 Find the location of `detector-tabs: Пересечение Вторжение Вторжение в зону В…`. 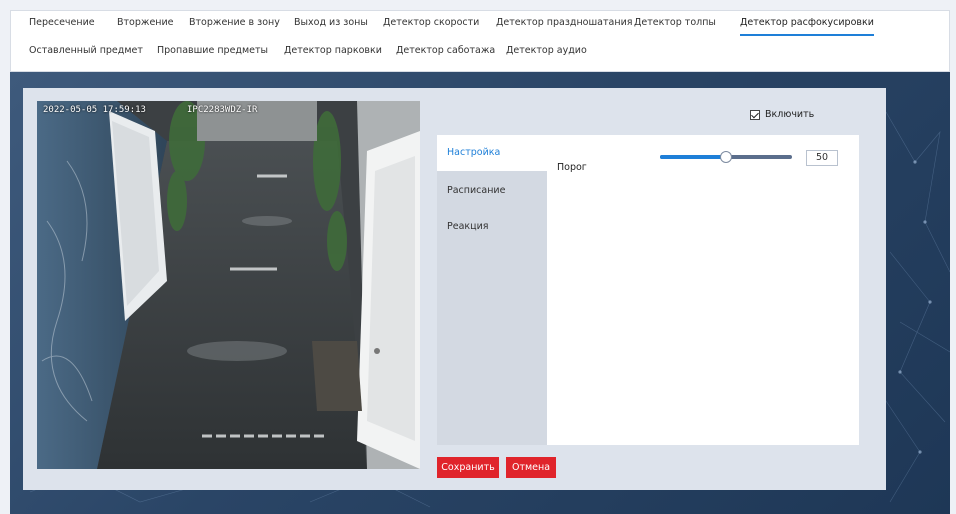

detector-tabs: Пересечение Вторжение Вторжение в зону В… is located at coordinates (480, 41).